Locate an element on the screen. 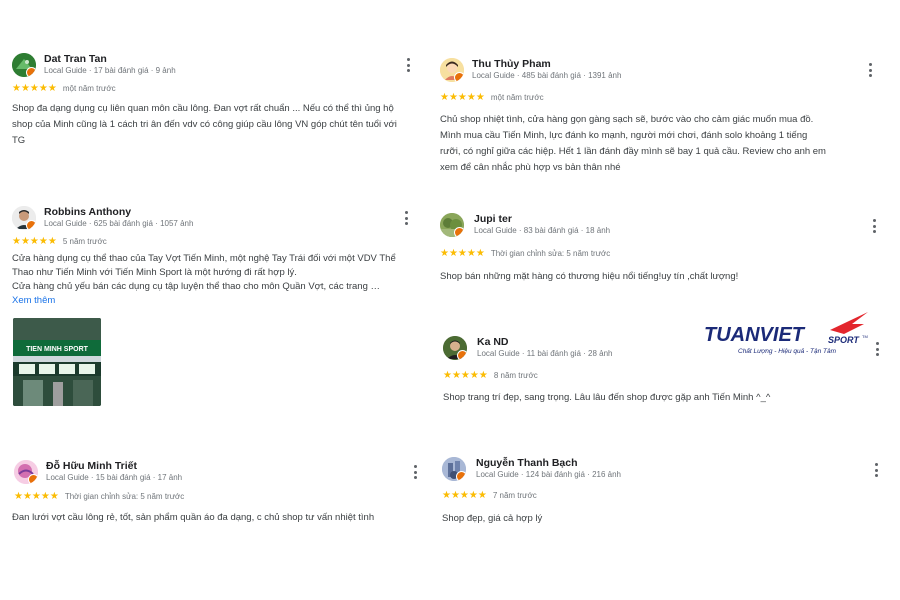 The image size is (900, 600). reviewer-meta: Local Guide · 11 bài đánh giá · 28 ảnh is located at coordinates (545, 353).